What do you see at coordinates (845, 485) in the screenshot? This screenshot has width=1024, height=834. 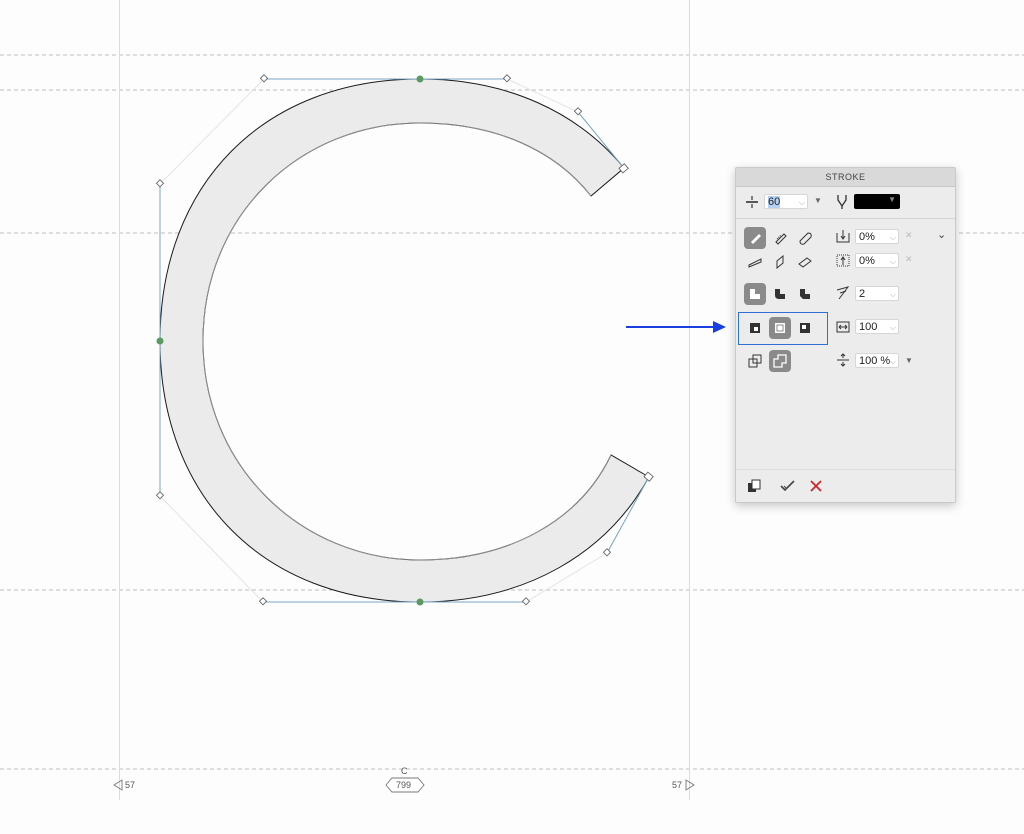 I see `panel-footer` at bounding box center [845, 485].